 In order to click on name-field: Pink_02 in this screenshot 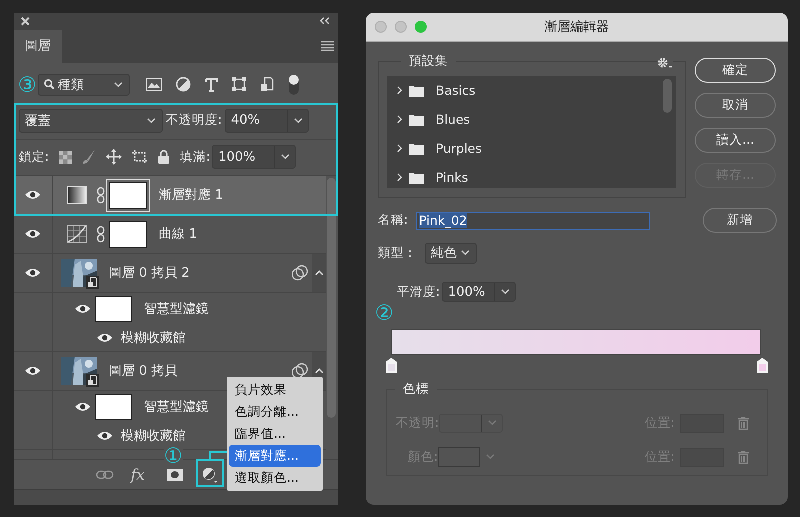, I will do `click(533, 221)`.